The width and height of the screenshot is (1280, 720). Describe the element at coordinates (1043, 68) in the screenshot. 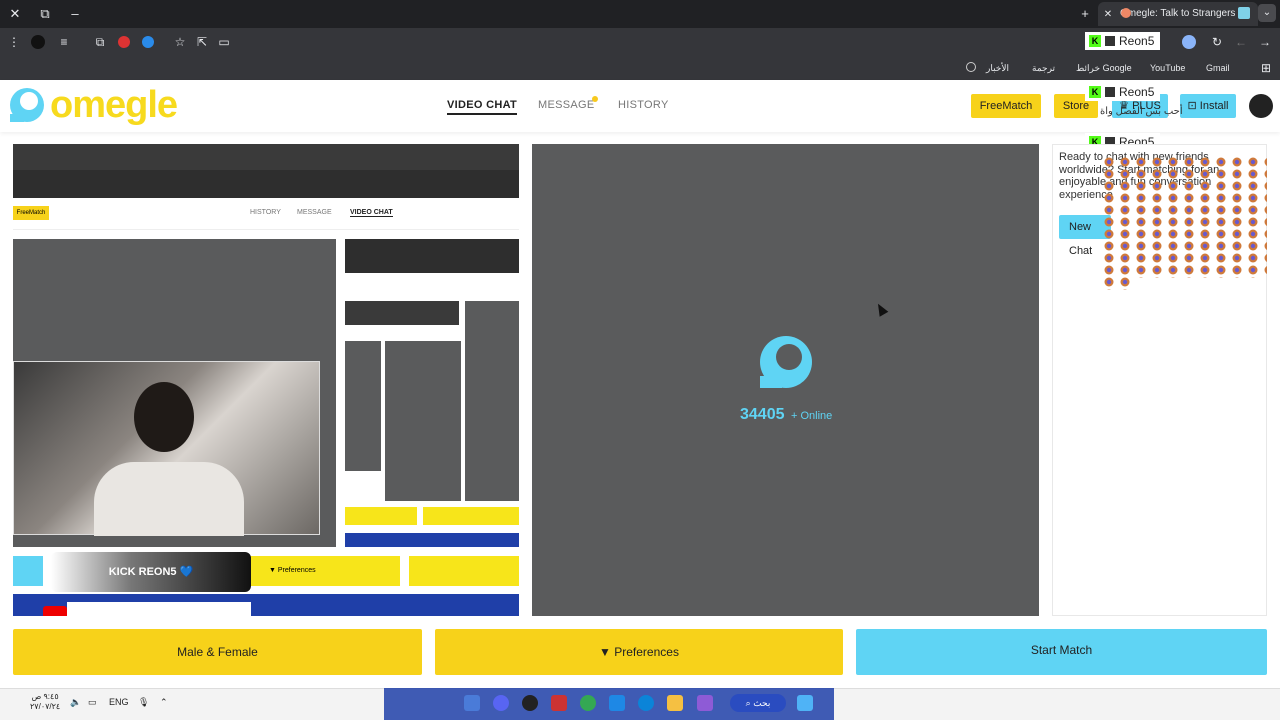

I see `bookmark-translate: ترجمة` at that location.